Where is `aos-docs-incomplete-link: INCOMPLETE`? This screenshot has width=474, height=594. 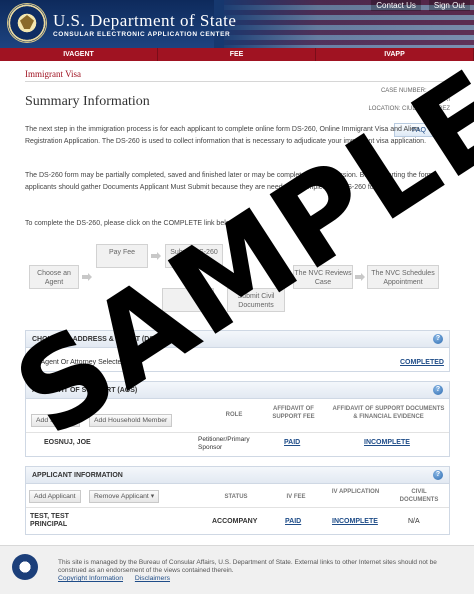 aos-docs-incomplete-link: INCOMPLETE is located at coordinates (387, 442).